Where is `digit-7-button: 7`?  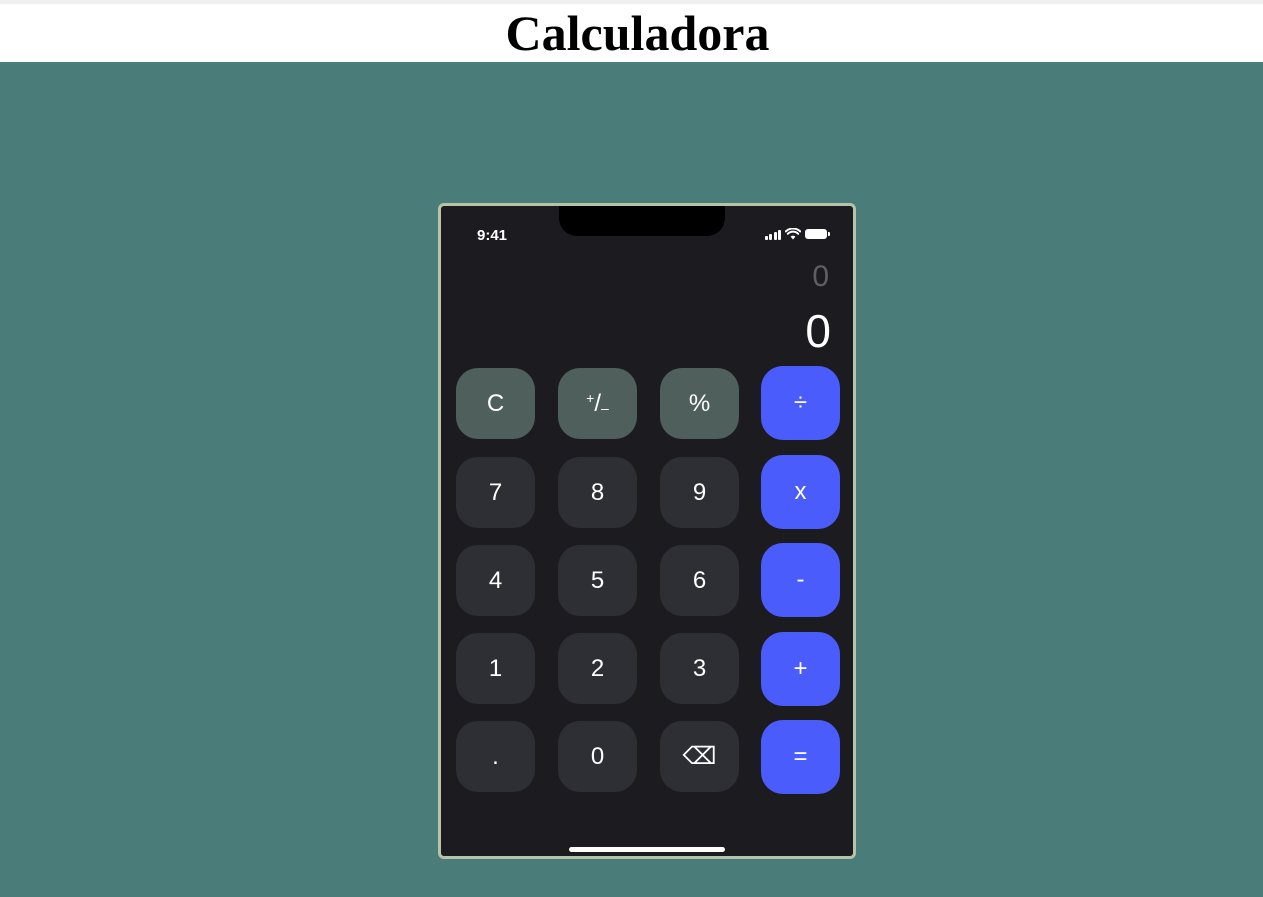
digit-7-button: 7 is located at coordinates (495, 492).